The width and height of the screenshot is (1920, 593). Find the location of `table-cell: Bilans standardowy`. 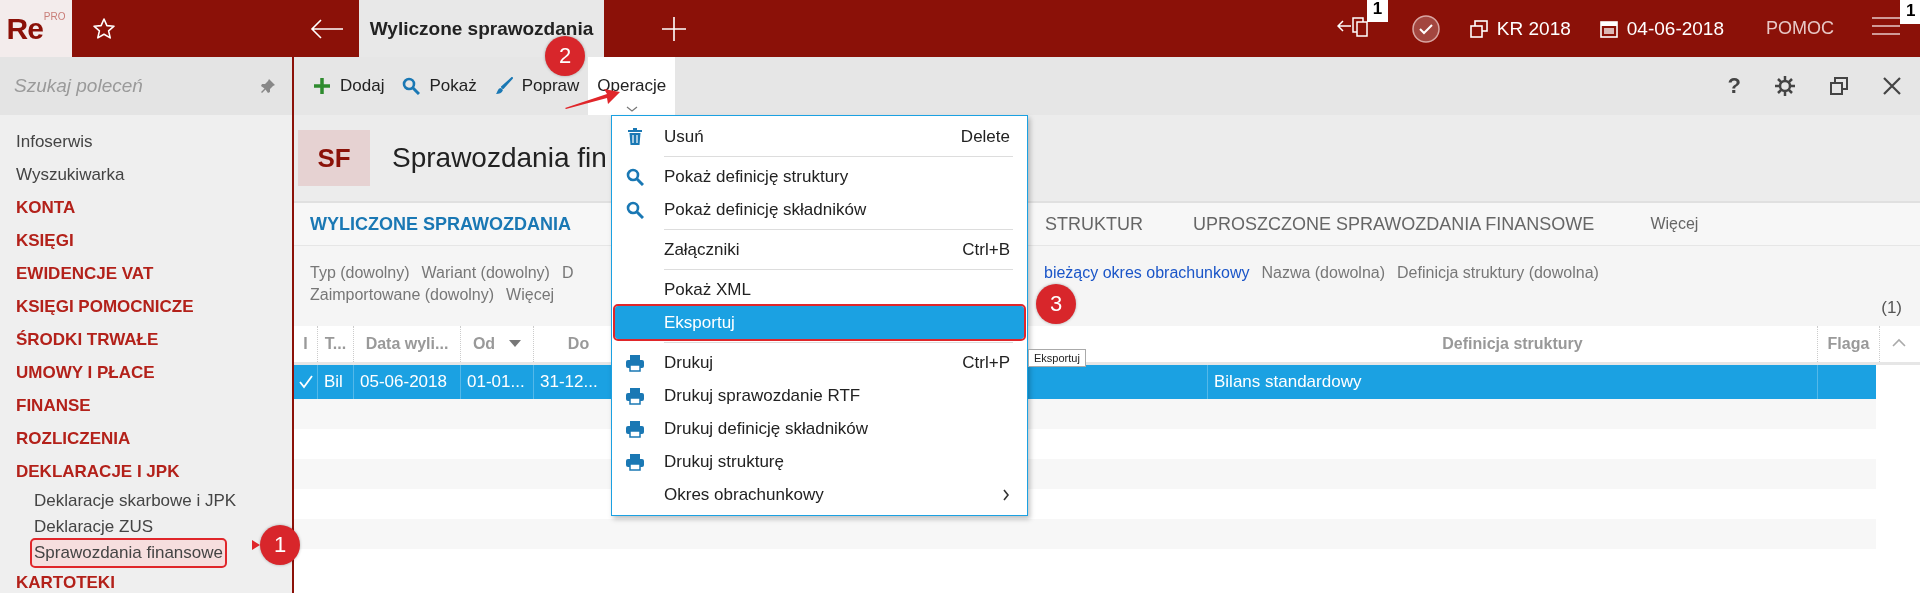

table-cell: Bilans standardowy is located at coordinates (1288, 382).